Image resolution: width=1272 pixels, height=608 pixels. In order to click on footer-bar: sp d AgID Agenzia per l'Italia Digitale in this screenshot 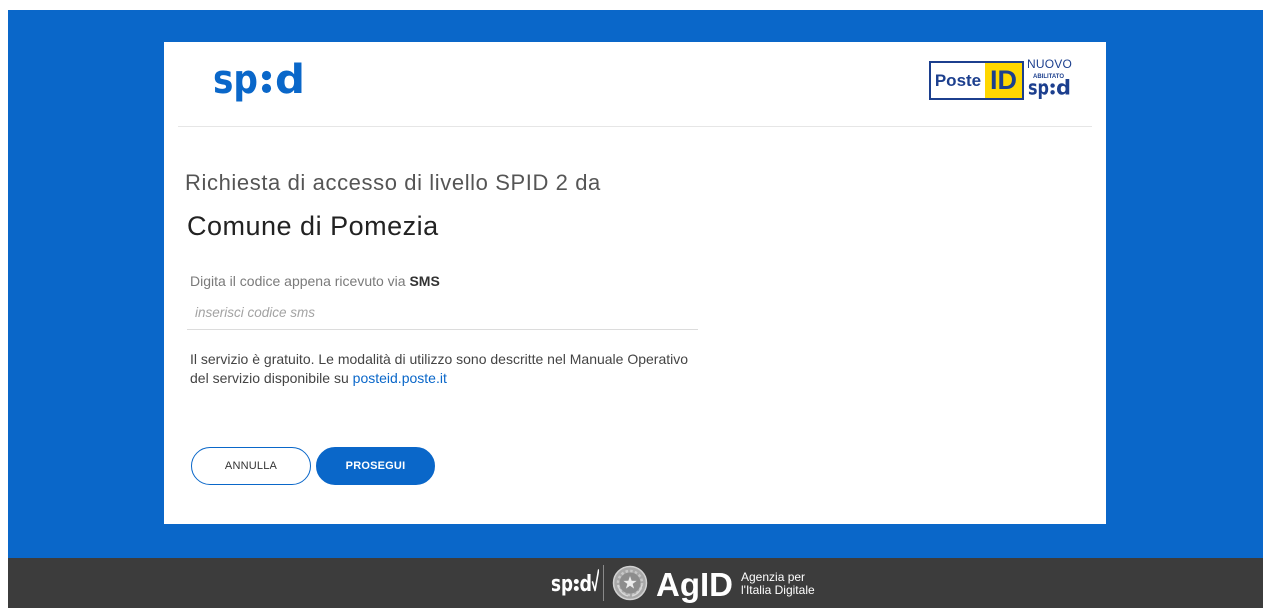, I will do `click(635, 583)`.